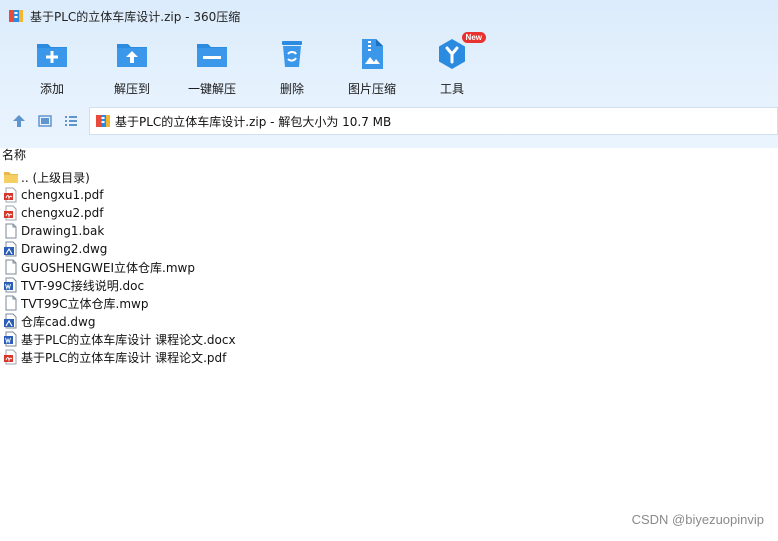 The width and height of the screenshot is (778, 541). Describe the element at coordinates (253, 121) in the screenshot. I see `archive-path-text: 基于PLC的立体车库设计.zip - 解包大小为 10.7 MB` at that location.